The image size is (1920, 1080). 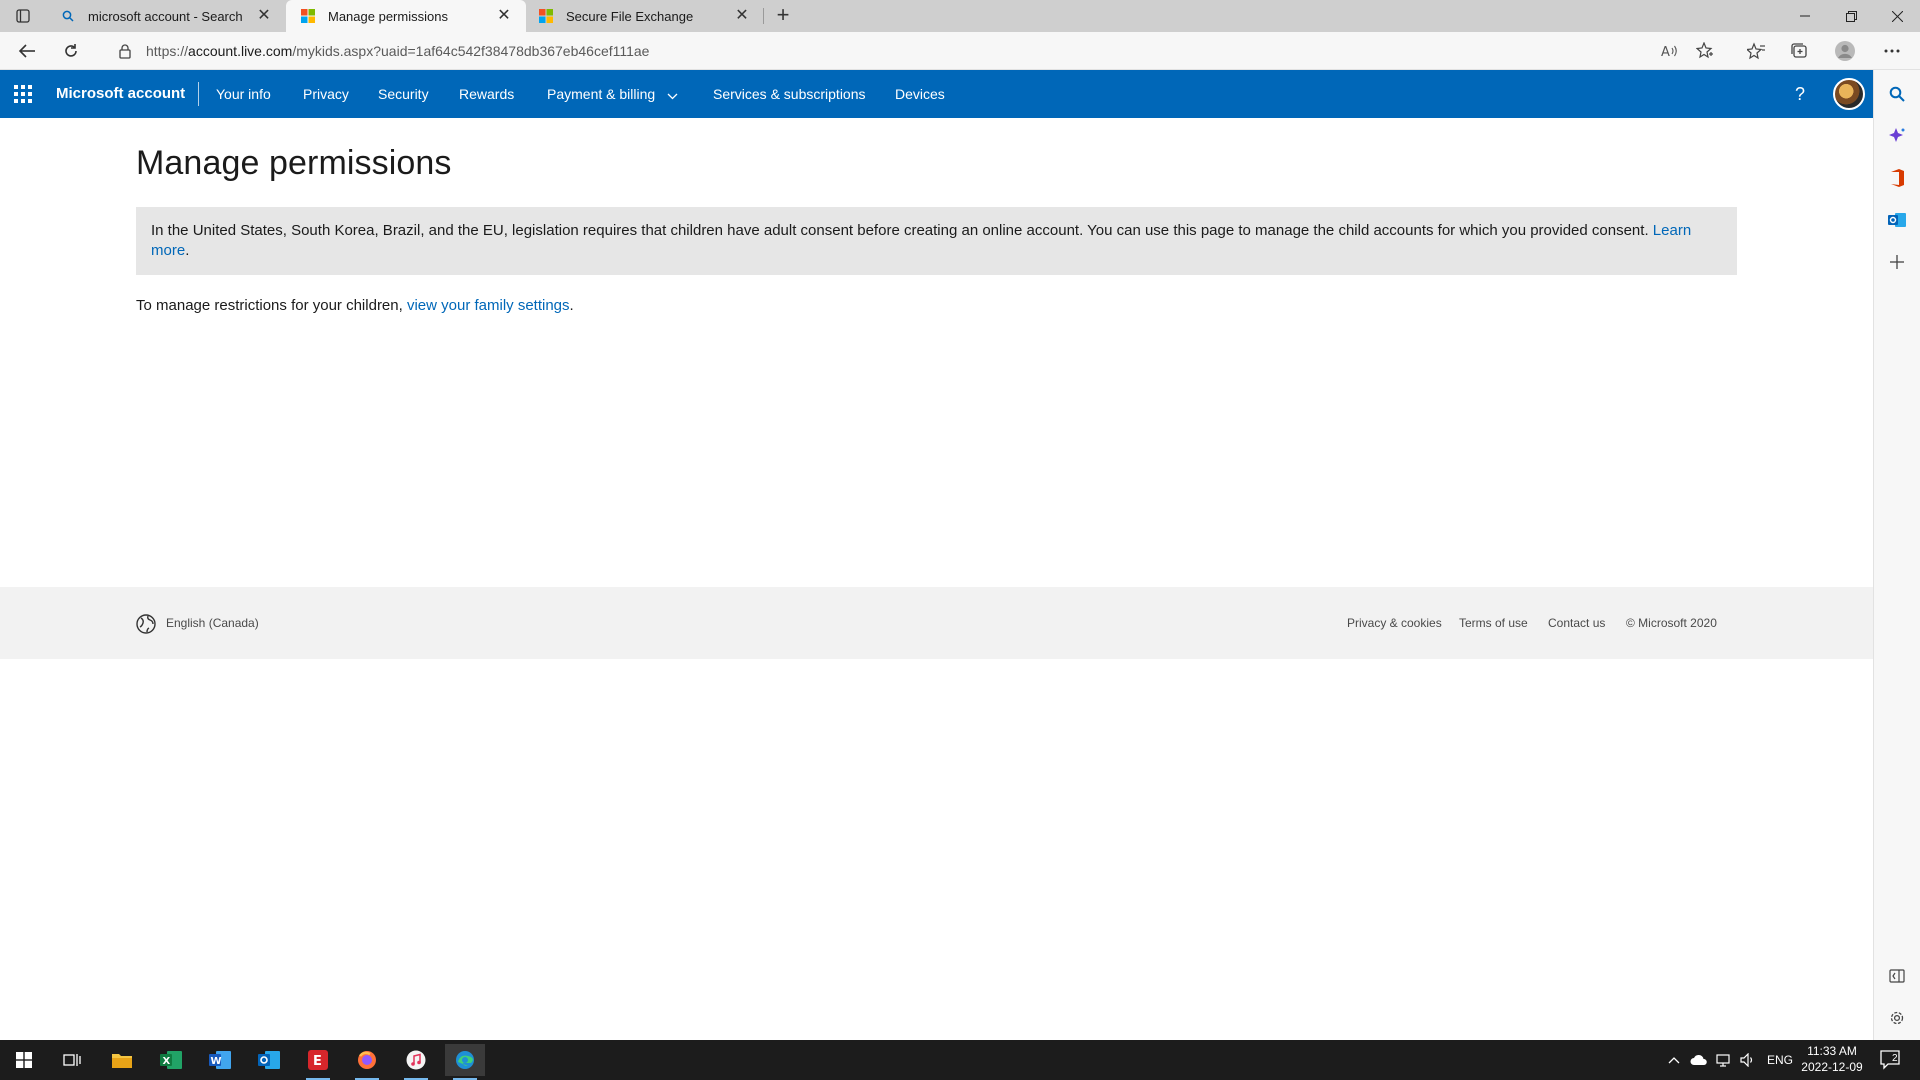 I want to click on nav-payment-billing-label: Payment & billing, so click(x=601, y=94).